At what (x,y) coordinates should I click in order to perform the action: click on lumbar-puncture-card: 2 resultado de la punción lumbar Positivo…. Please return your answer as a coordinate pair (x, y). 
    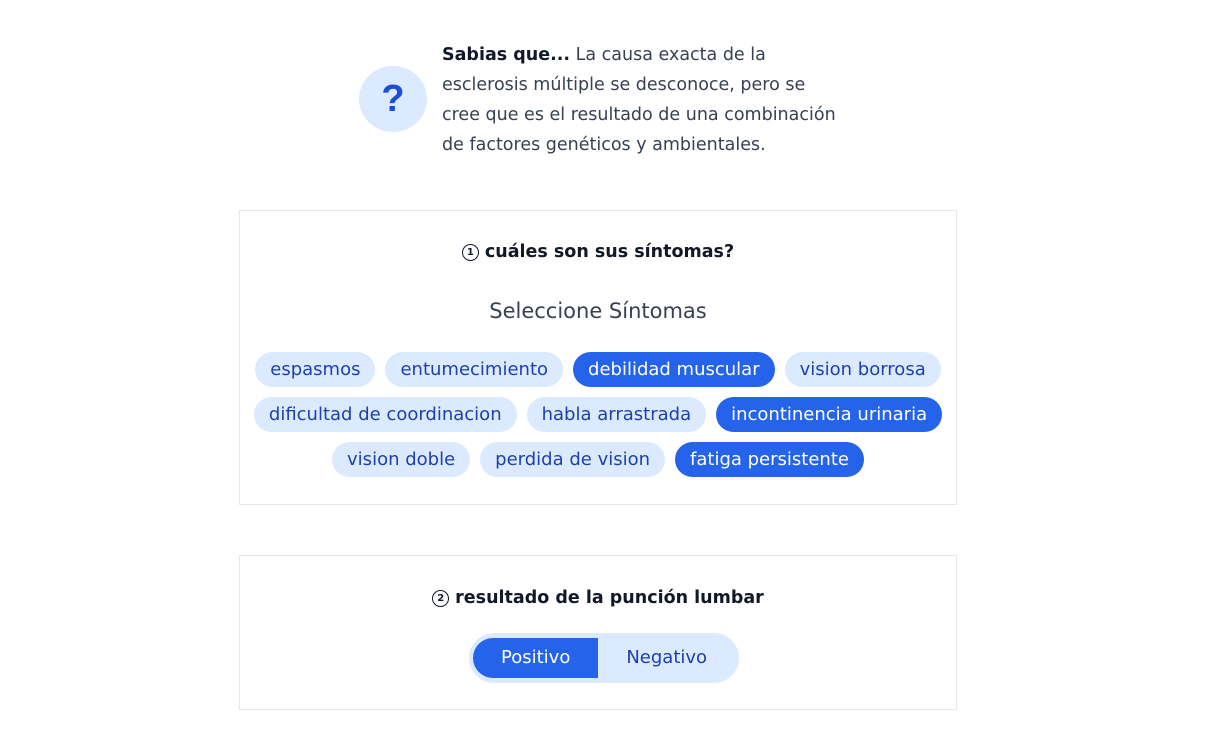
    Looking at the image, I should click on (598, 632).